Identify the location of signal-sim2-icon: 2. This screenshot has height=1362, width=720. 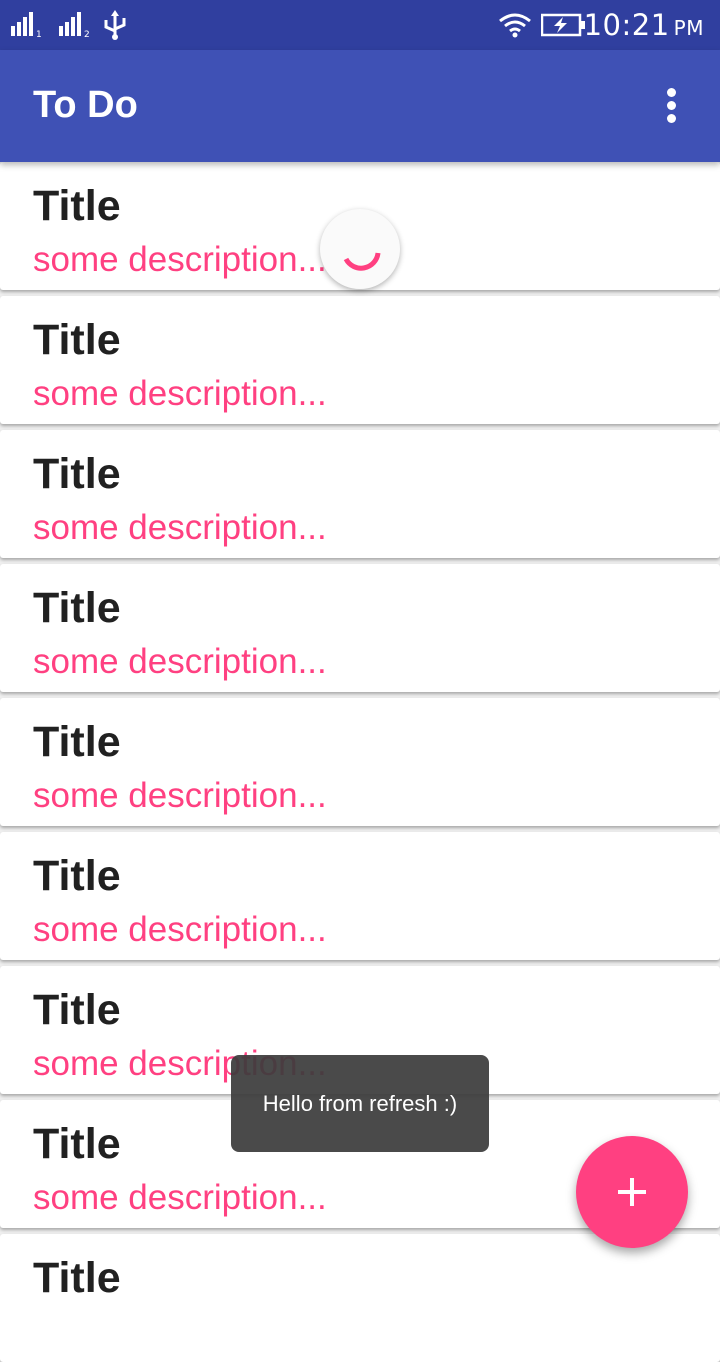
(74, 25).